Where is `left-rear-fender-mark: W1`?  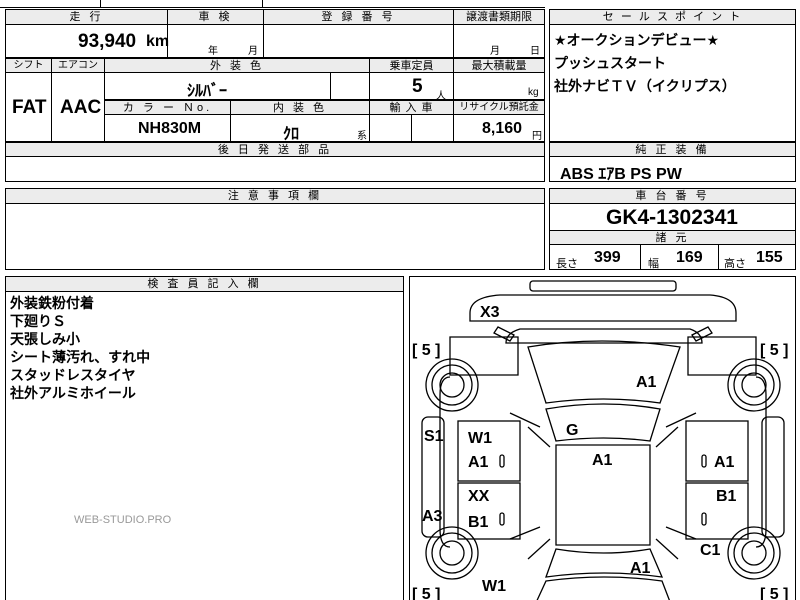
left-rear-fender-mark: W1 is located at coordinates (494, 586).